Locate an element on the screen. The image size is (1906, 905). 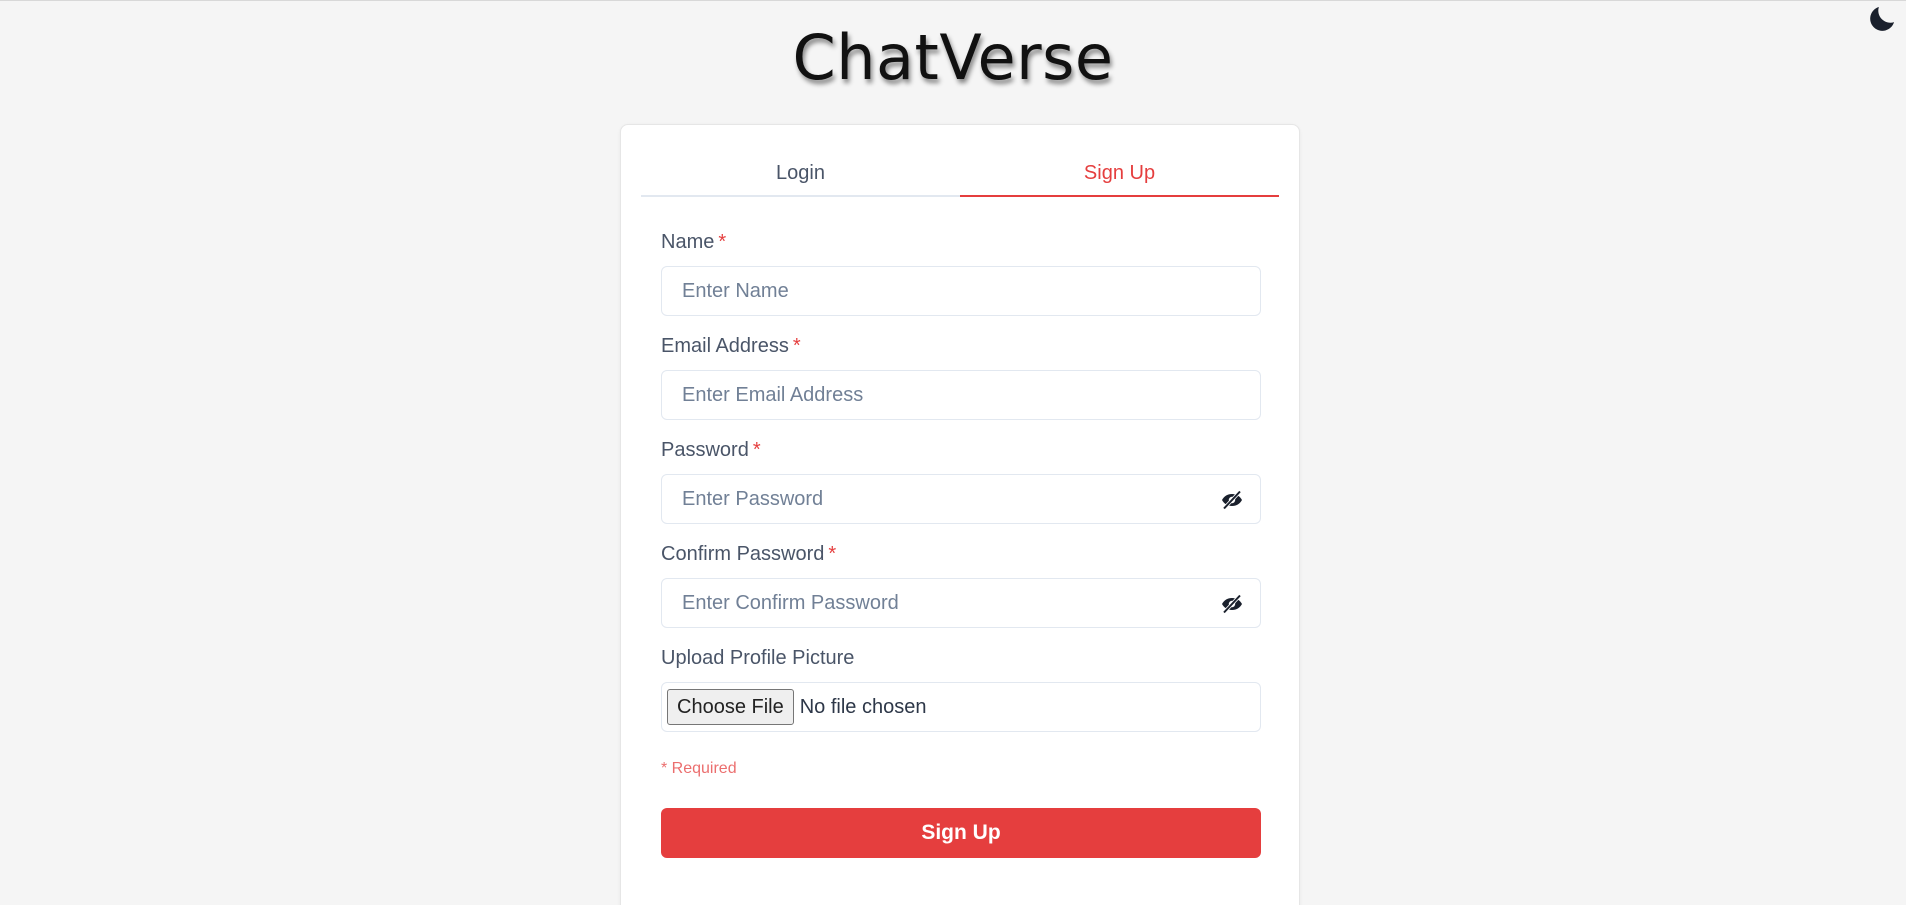
password-input is located at coordinates (961, 499).